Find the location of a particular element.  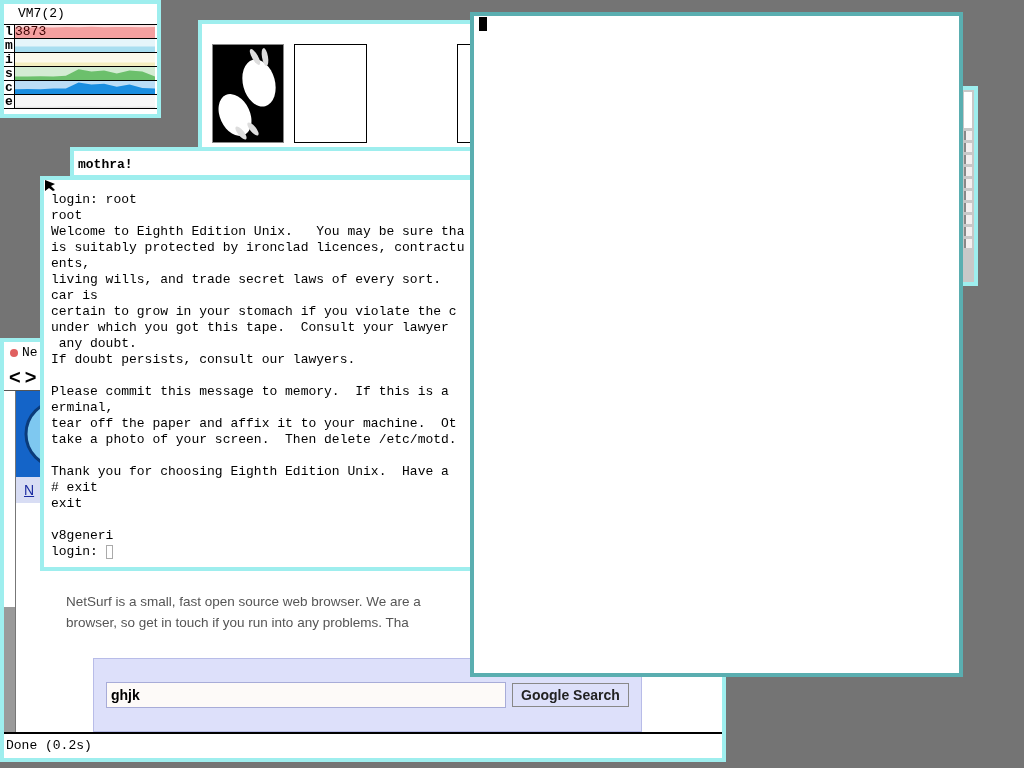

graph-reading: 3873 is located at coordinates (31, 31).